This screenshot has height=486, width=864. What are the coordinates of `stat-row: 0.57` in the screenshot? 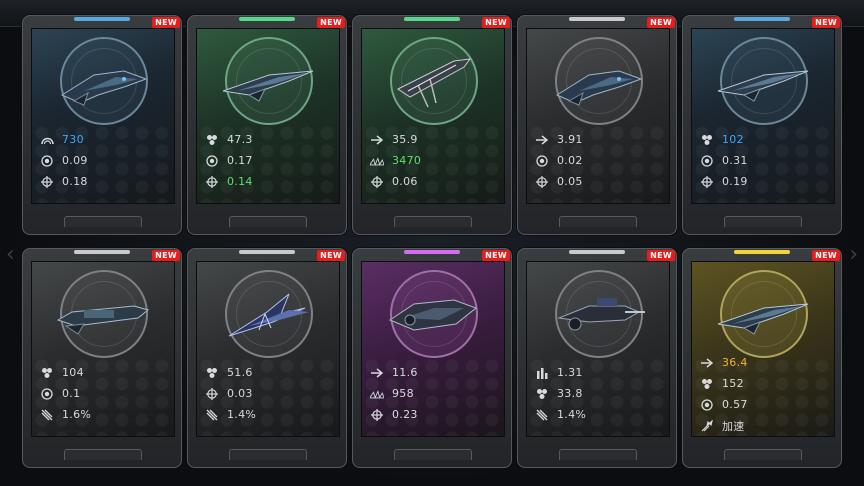 It's located at (765, 404).